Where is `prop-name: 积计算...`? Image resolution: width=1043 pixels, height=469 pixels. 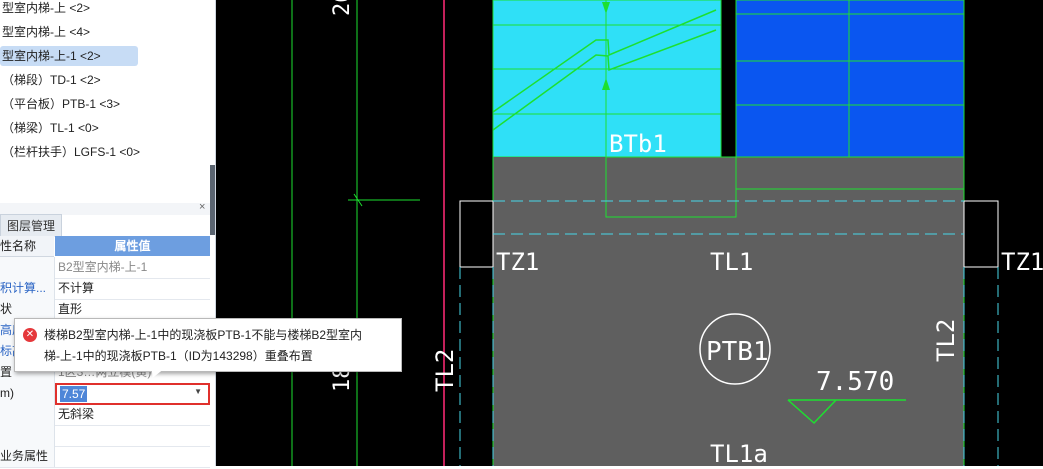
prop-name: 积计算... is located at coordinates (27, 288).